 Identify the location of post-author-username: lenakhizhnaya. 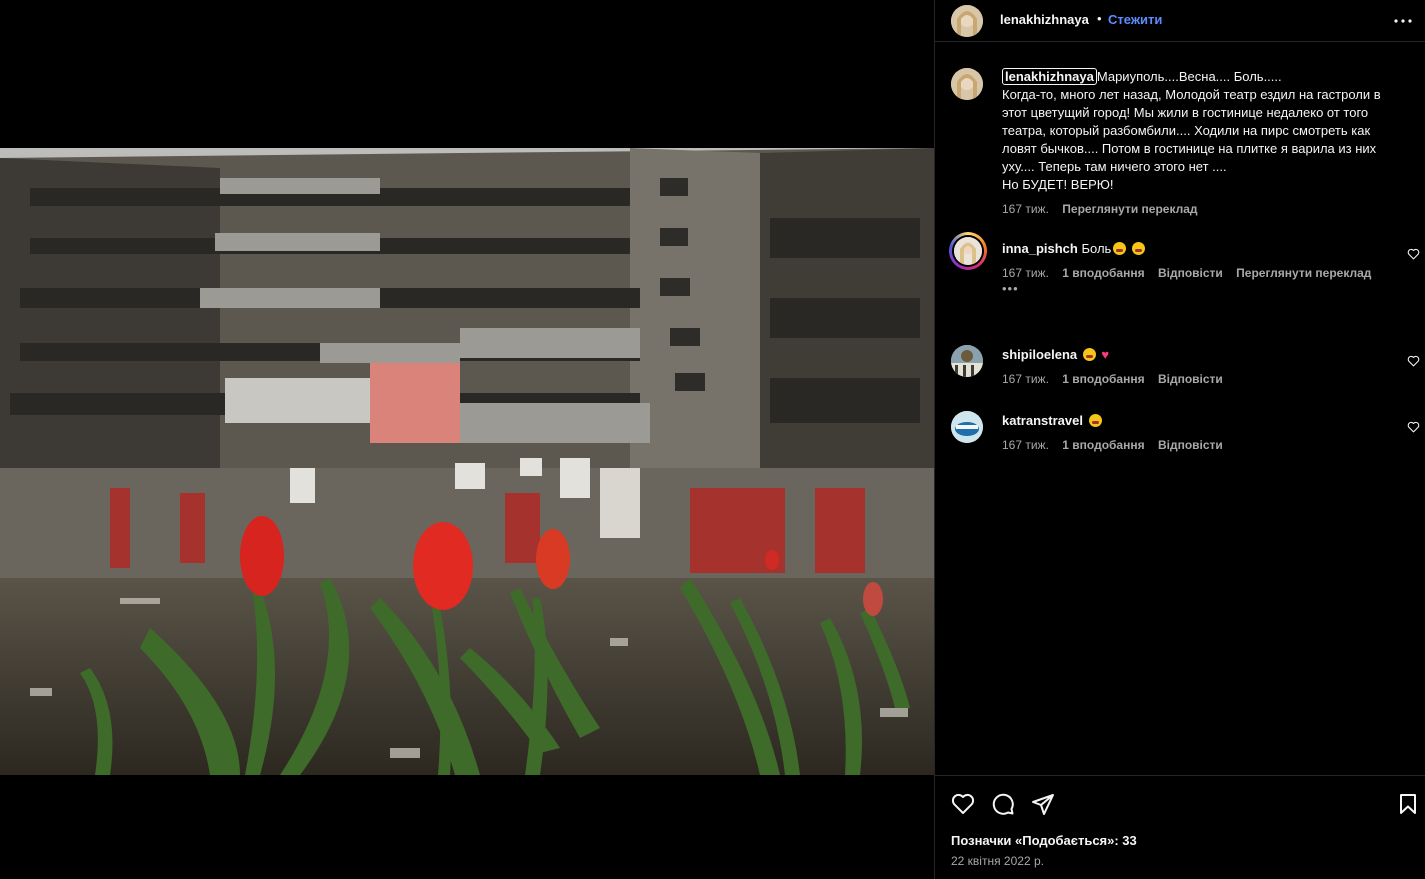
(1044, 19).